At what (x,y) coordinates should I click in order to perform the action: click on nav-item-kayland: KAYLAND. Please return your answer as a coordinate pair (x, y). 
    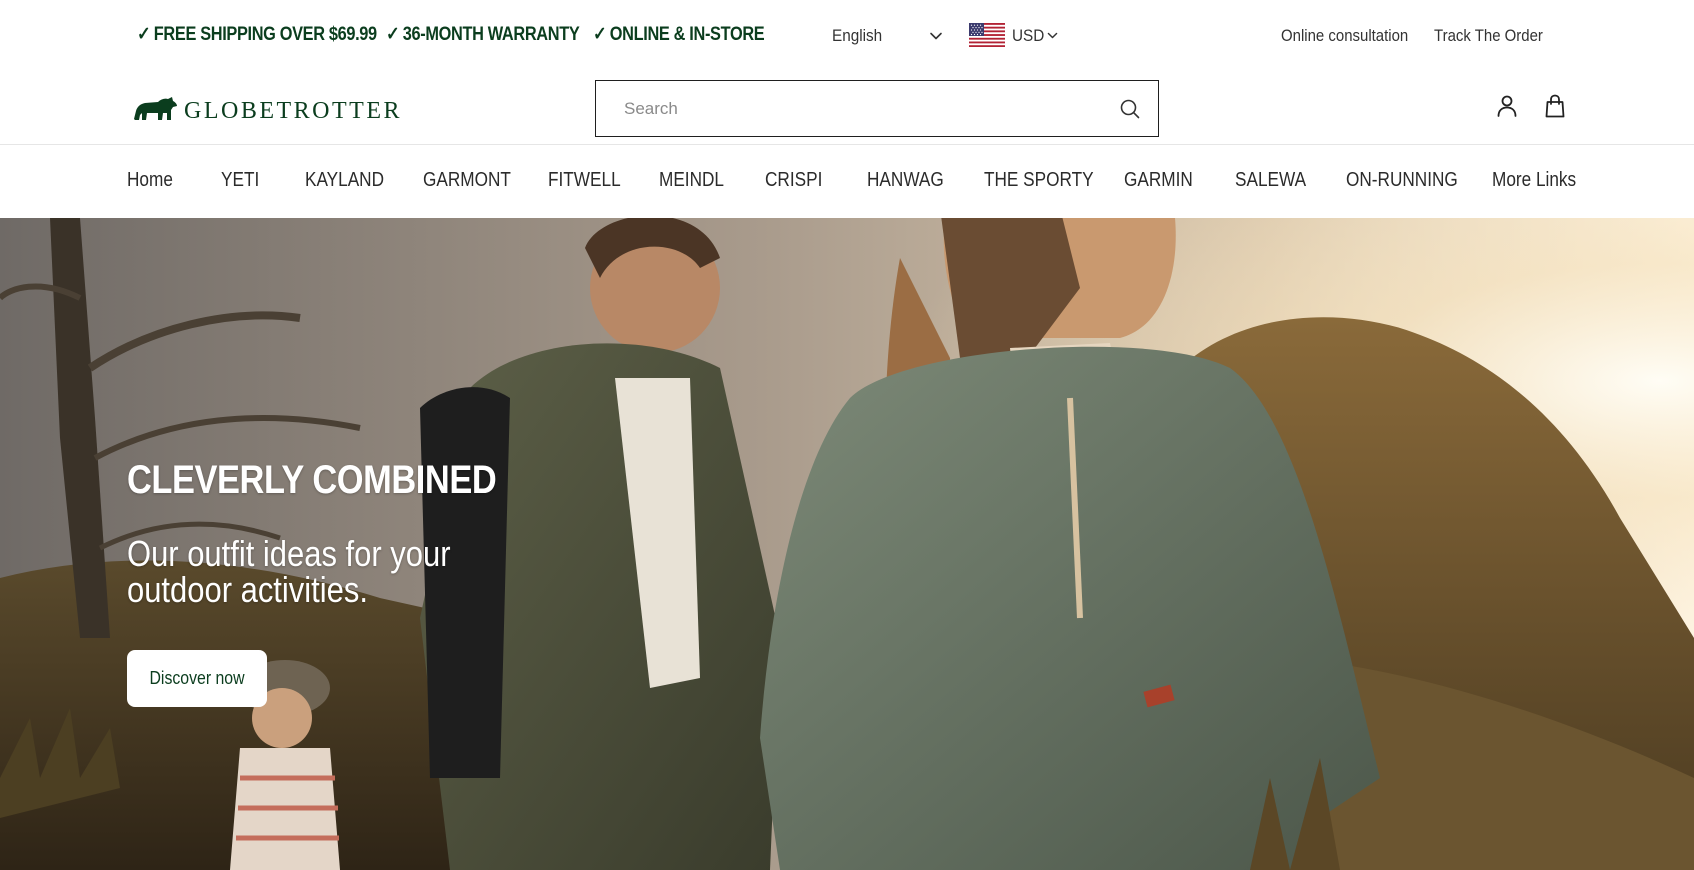
    Looking at the image, I should click on (344, 180).